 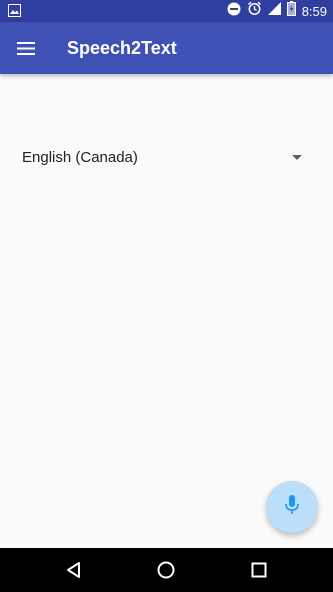 I want to click on battery-charging-icon, so click(x=291, y=11).